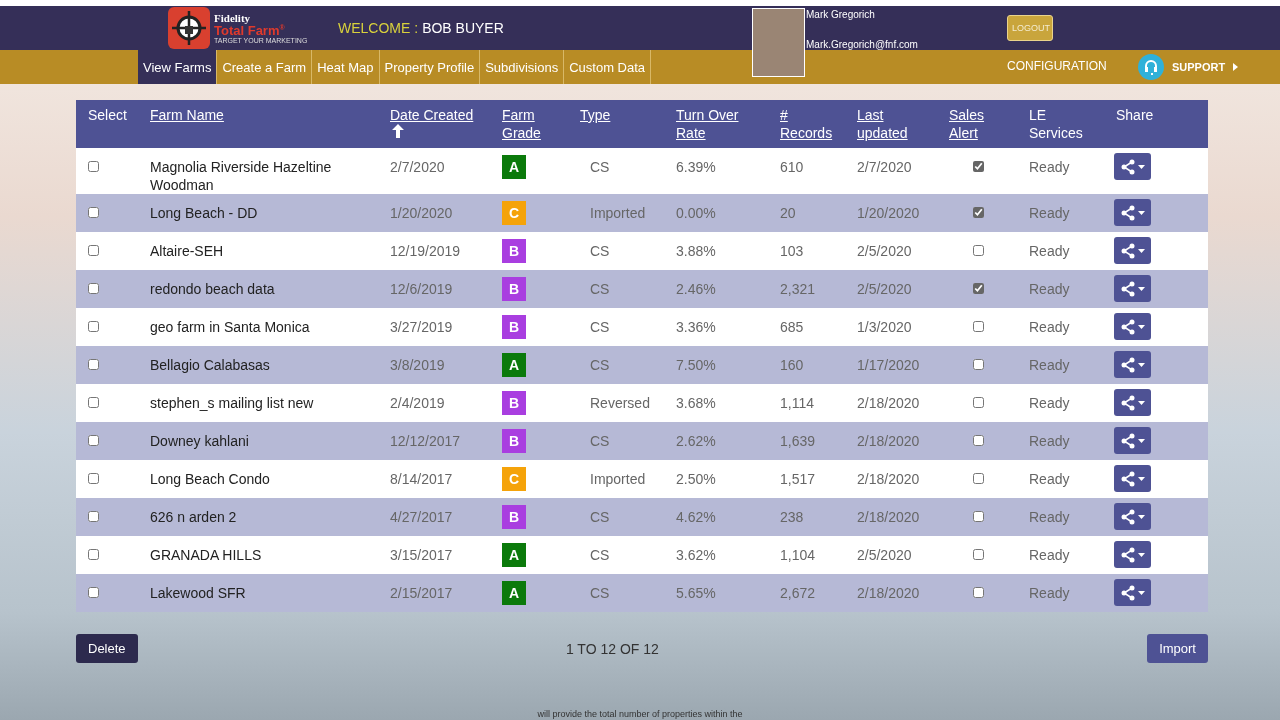 The width and height of the screenshot is (1280, 720). Describe the element at coordinates (891, 327) in the screenshot. I see `last-updated: 1/3/2020` at that location.